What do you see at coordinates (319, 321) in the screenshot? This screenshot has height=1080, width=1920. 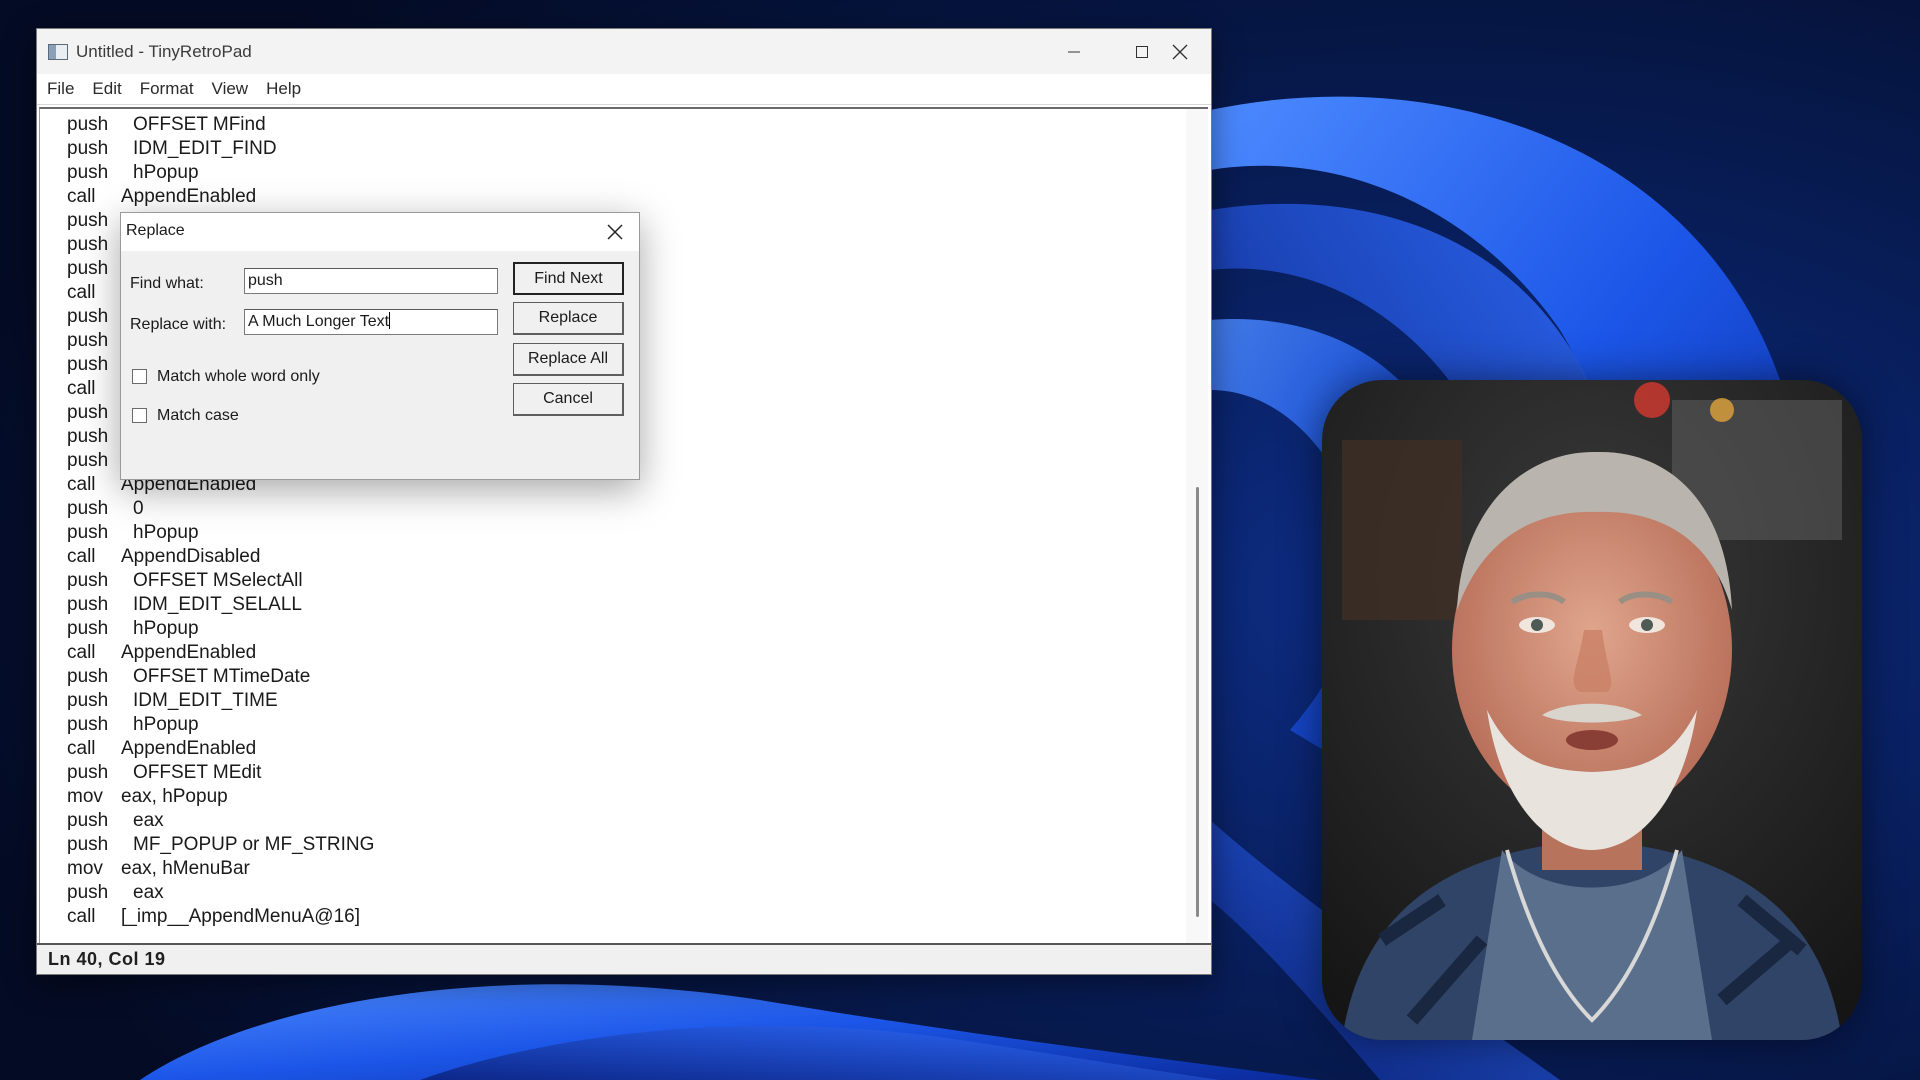 I see `replace-with-value: A Much Longer Text` at bounding box center [319, 321].